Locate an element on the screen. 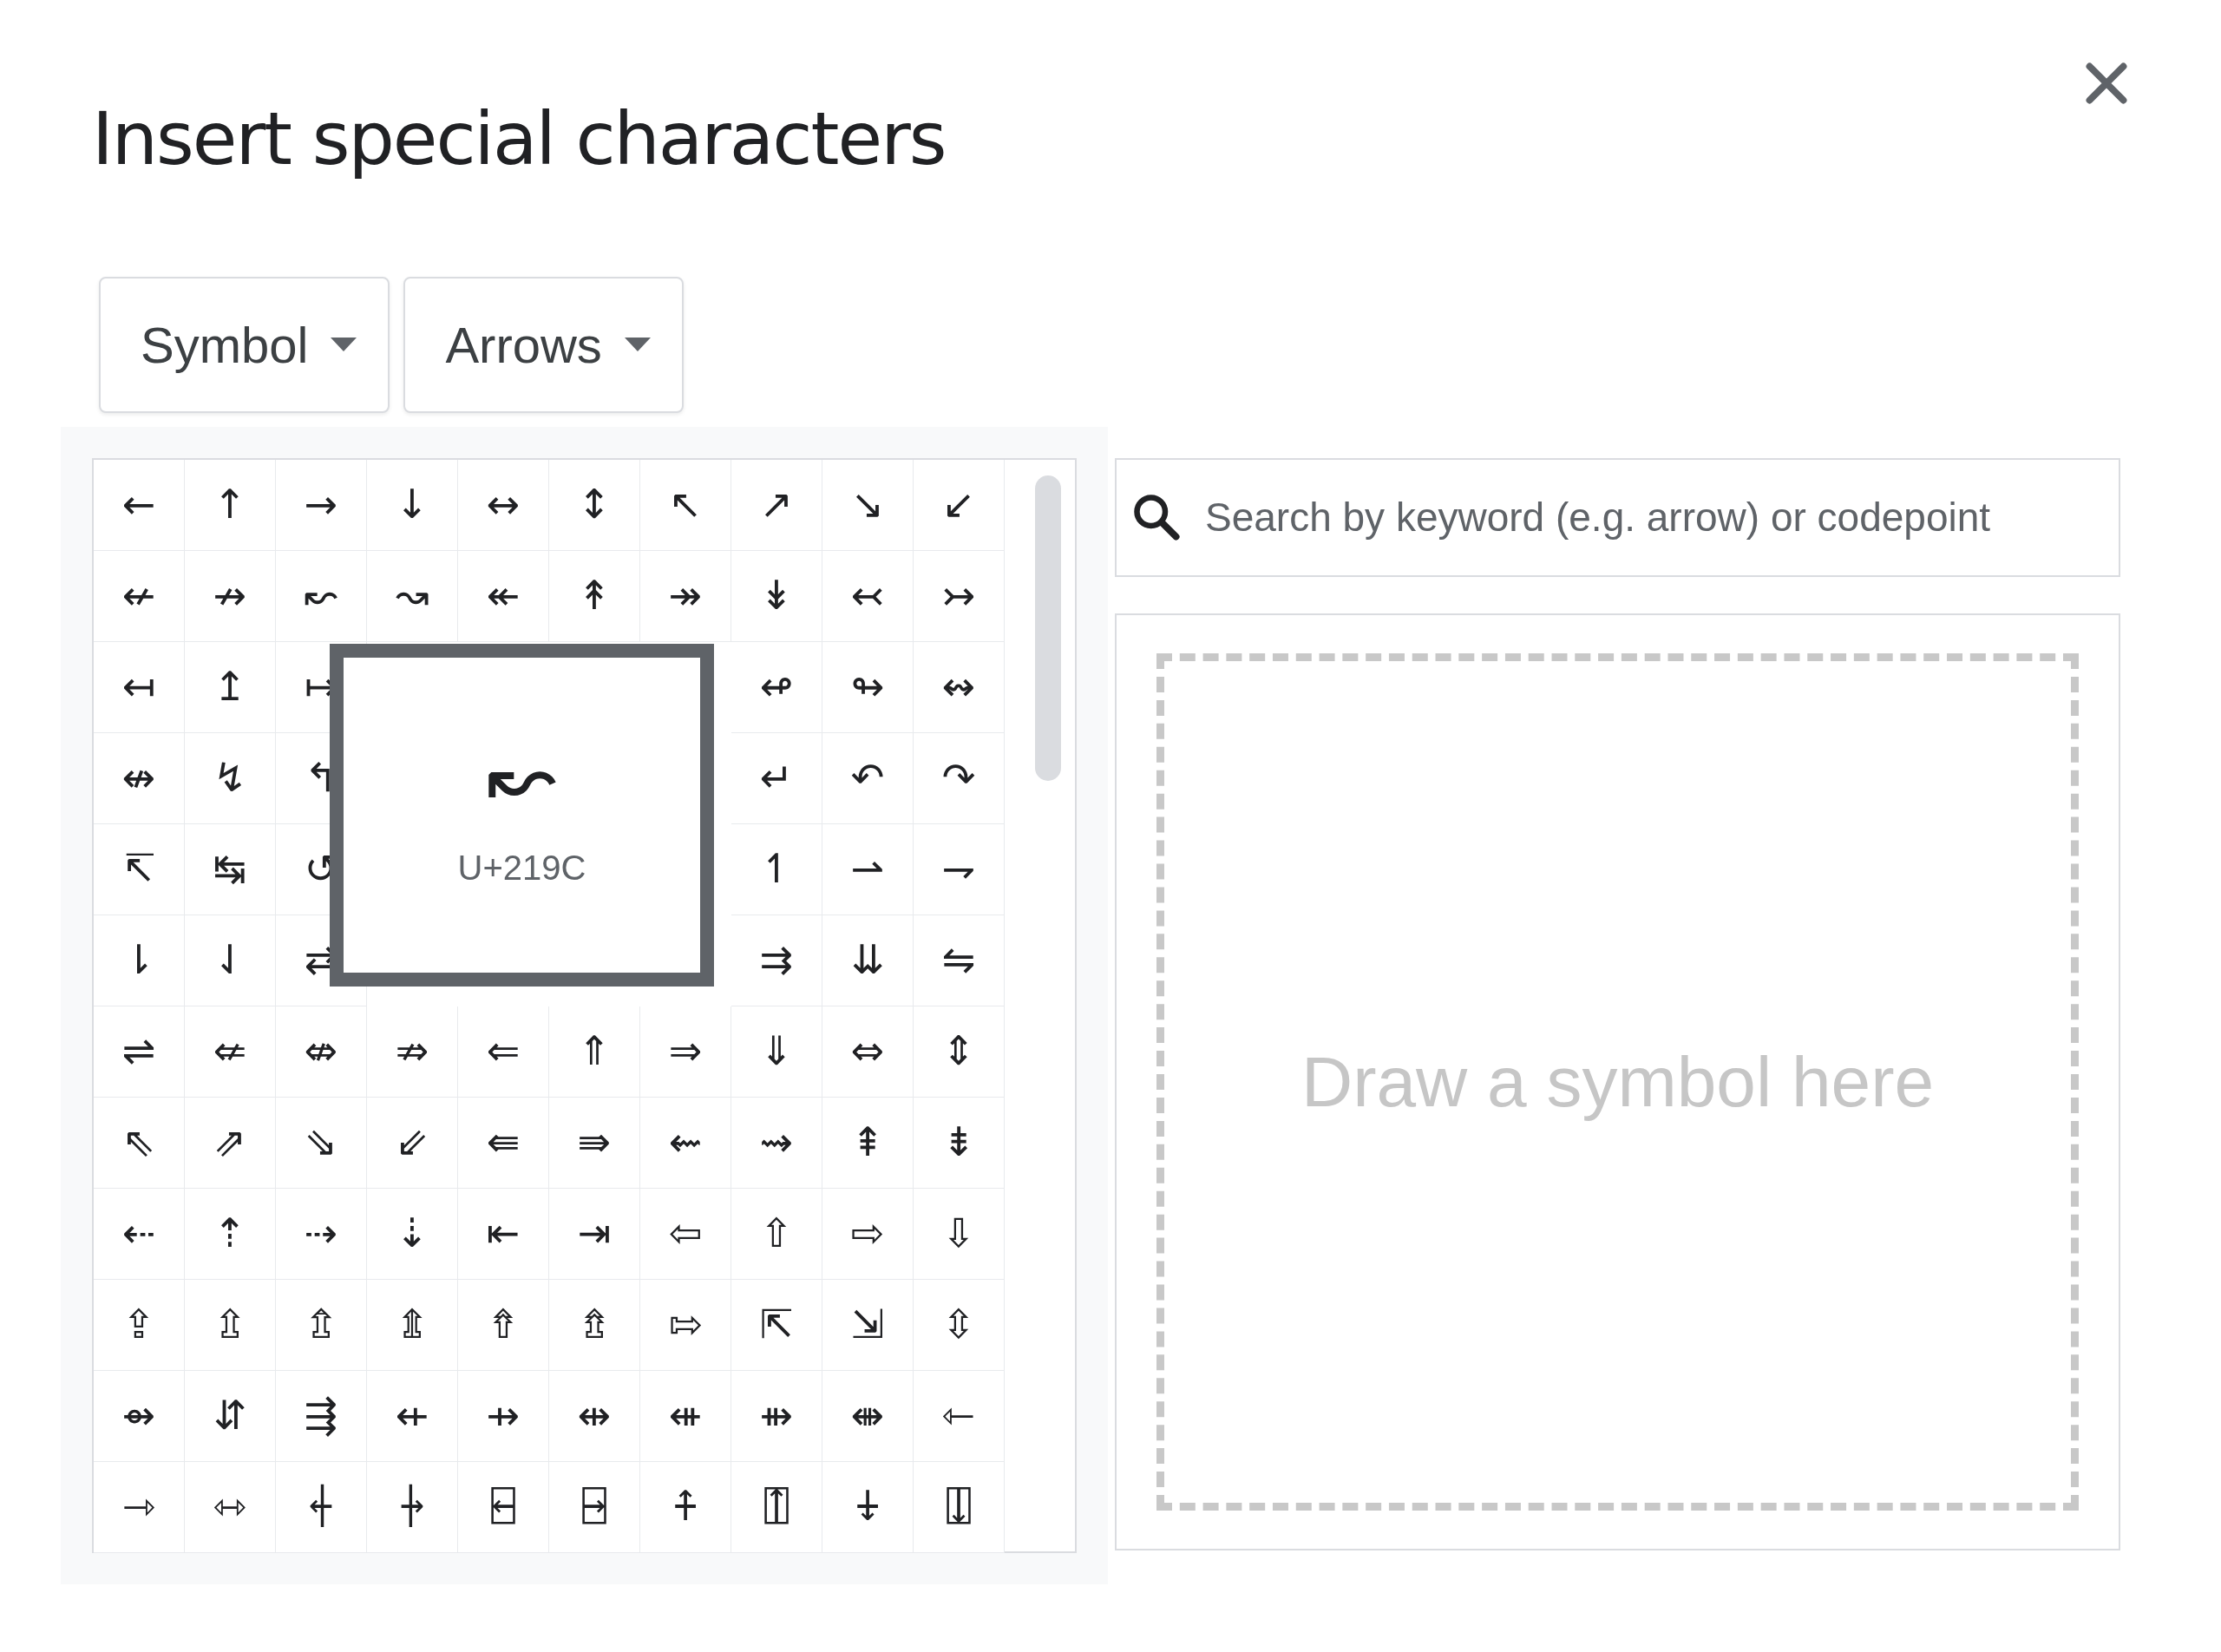 The image size is (2221, 1652). character-cell: ⇠ is located at coordinates (139, 1234).